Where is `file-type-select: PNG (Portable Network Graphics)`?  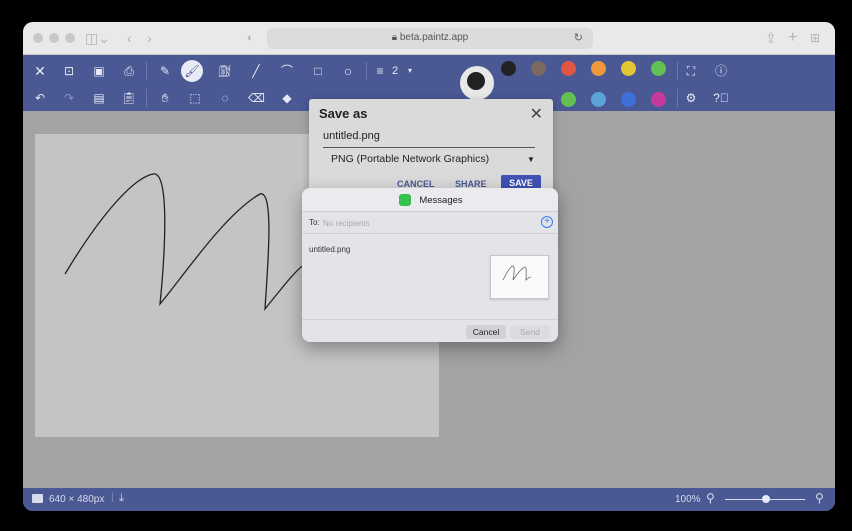 file-type-select: PNG (Portable Network Graphics) is located at coordinates (410, 159).